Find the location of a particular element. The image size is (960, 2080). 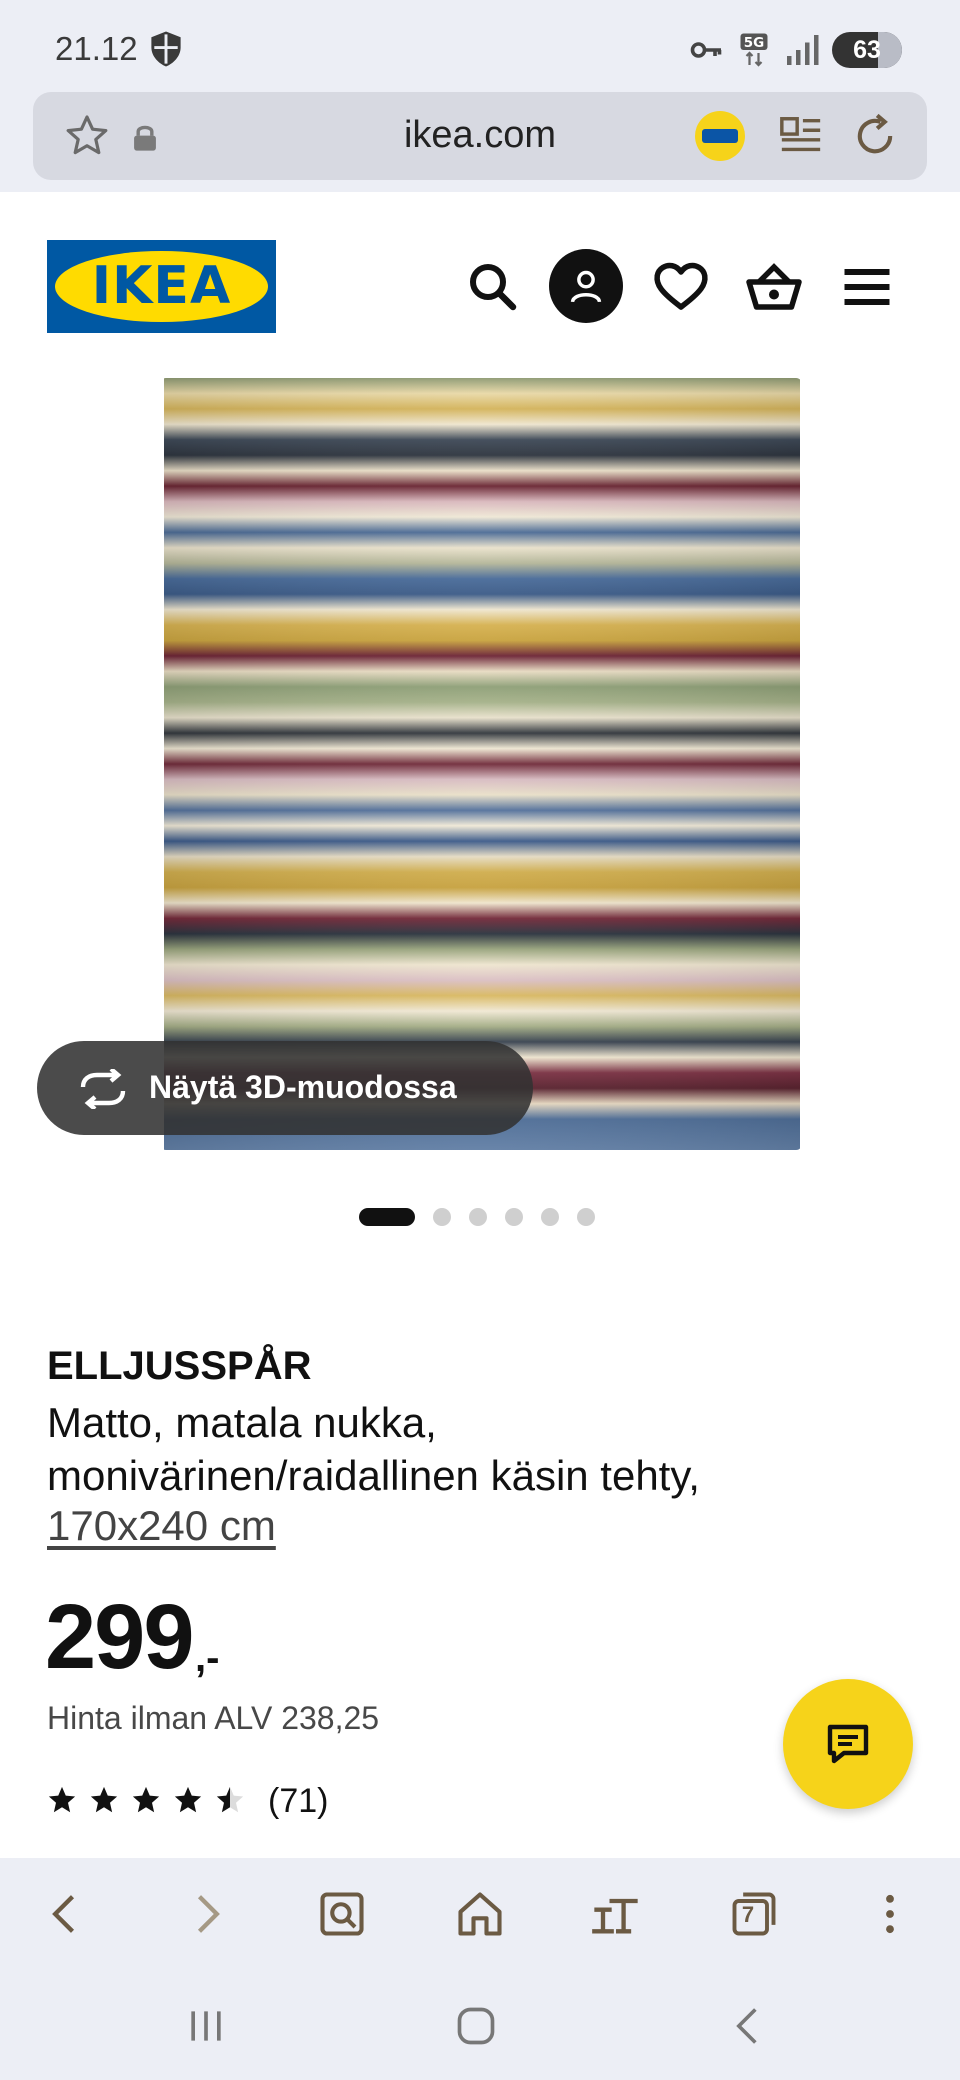

back-nav-icon is located at coordinates (748, 2026).